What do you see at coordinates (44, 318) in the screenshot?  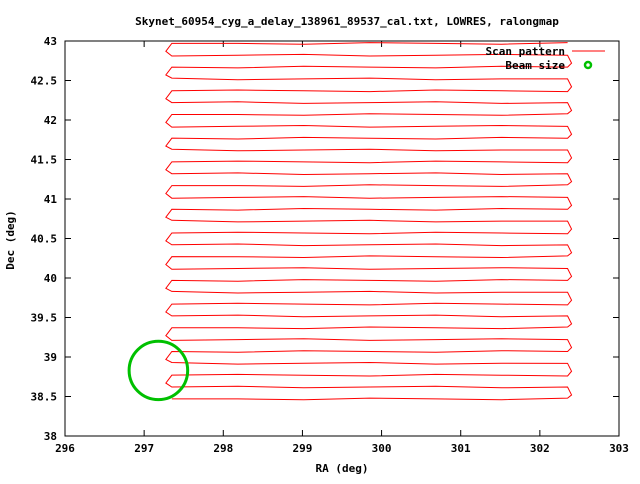 I see `y-tick-label: 39.5` at bounding box center [44, 318].